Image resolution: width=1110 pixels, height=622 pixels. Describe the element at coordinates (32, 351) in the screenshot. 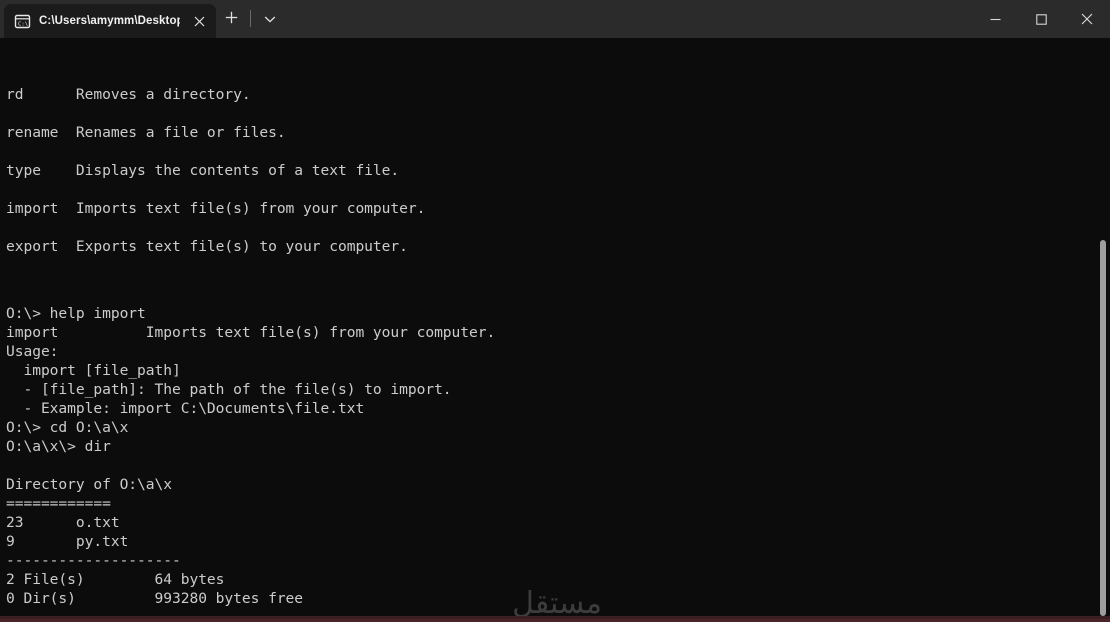

I see `console-line: Usage:` at that location.